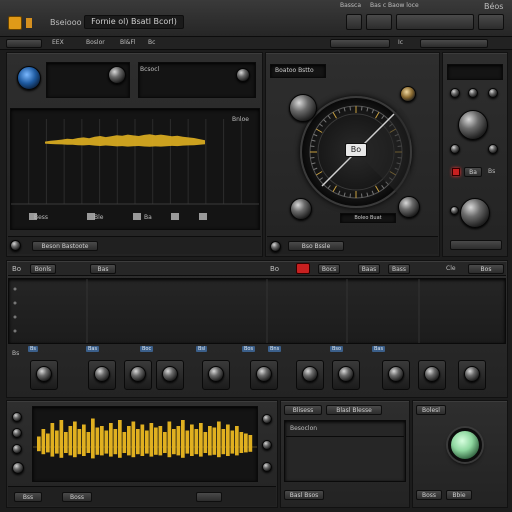 Image resolution: width=512 pixels, height=512 pixels. I want to click on analyzer-footer-button: Beson Bastoote, so click(65, 246).